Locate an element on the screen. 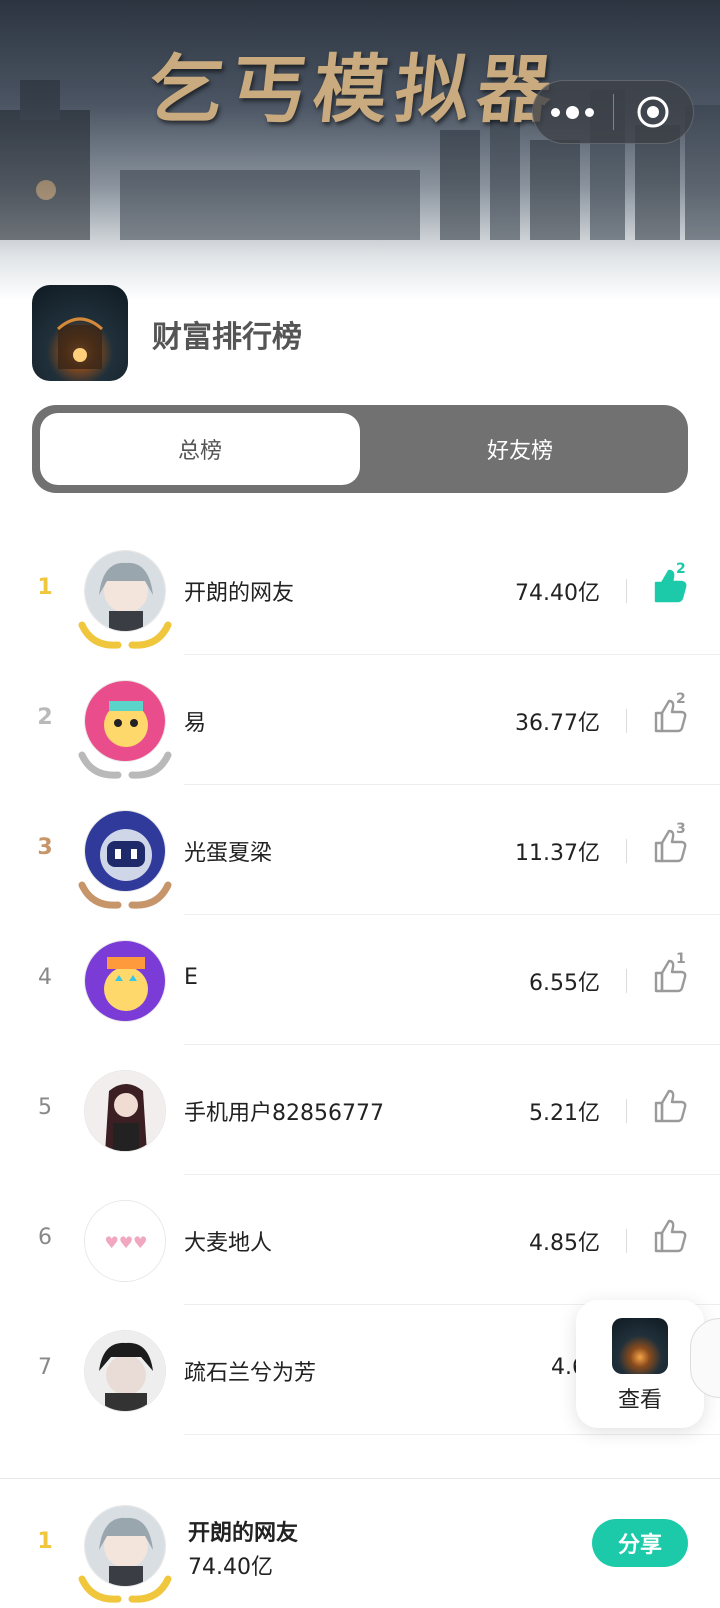  gold-laurel-icon is located at coordinates (125, 1589).